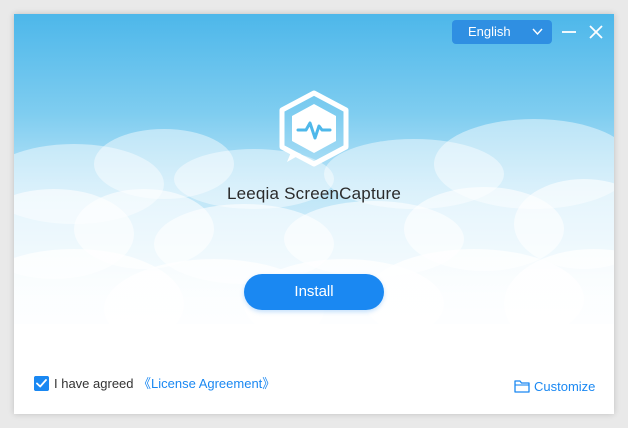 The height and width of the screenshot is (428, 628). Describe the element at coordinates (537, 32) in the screenshot. I see `chevron-down-icon` at that location.